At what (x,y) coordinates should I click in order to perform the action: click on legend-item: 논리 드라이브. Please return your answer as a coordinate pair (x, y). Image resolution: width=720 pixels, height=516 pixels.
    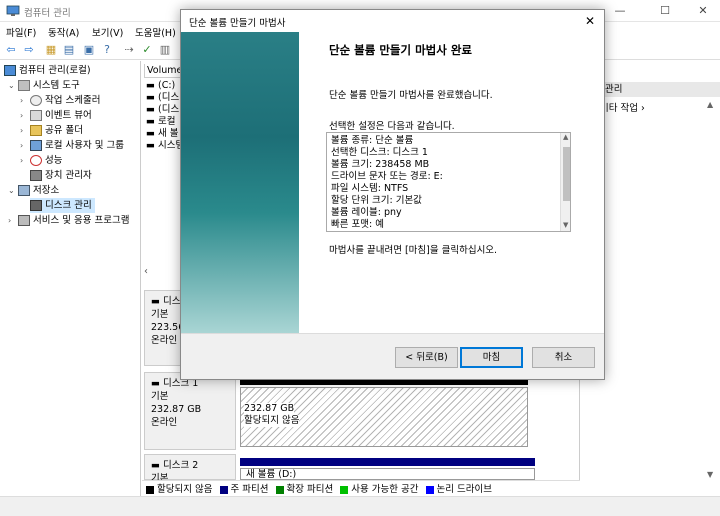
    Looking at the image, I should click on (457, 489).